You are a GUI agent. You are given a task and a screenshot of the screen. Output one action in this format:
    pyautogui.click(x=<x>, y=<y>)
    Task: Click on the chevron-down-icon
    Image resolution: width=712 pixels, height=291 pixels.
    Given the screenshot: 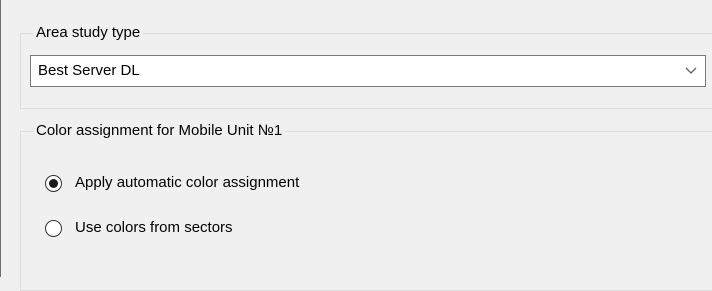 What is the action you would take?
    pyautogui.click(x=691, y=70)
    